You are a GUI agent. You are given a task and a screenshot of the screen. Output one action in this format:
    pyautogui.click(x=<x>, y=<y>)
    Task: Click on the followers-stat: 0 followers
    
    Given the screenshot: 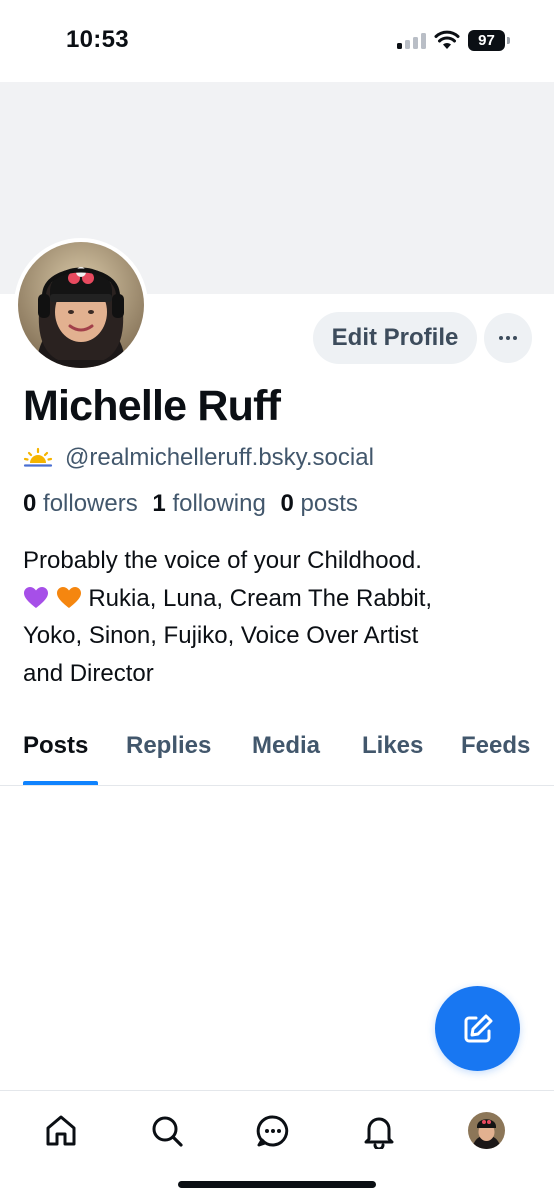 What is the action you would take?
    pyautogui.click(x=80, y=503)
    